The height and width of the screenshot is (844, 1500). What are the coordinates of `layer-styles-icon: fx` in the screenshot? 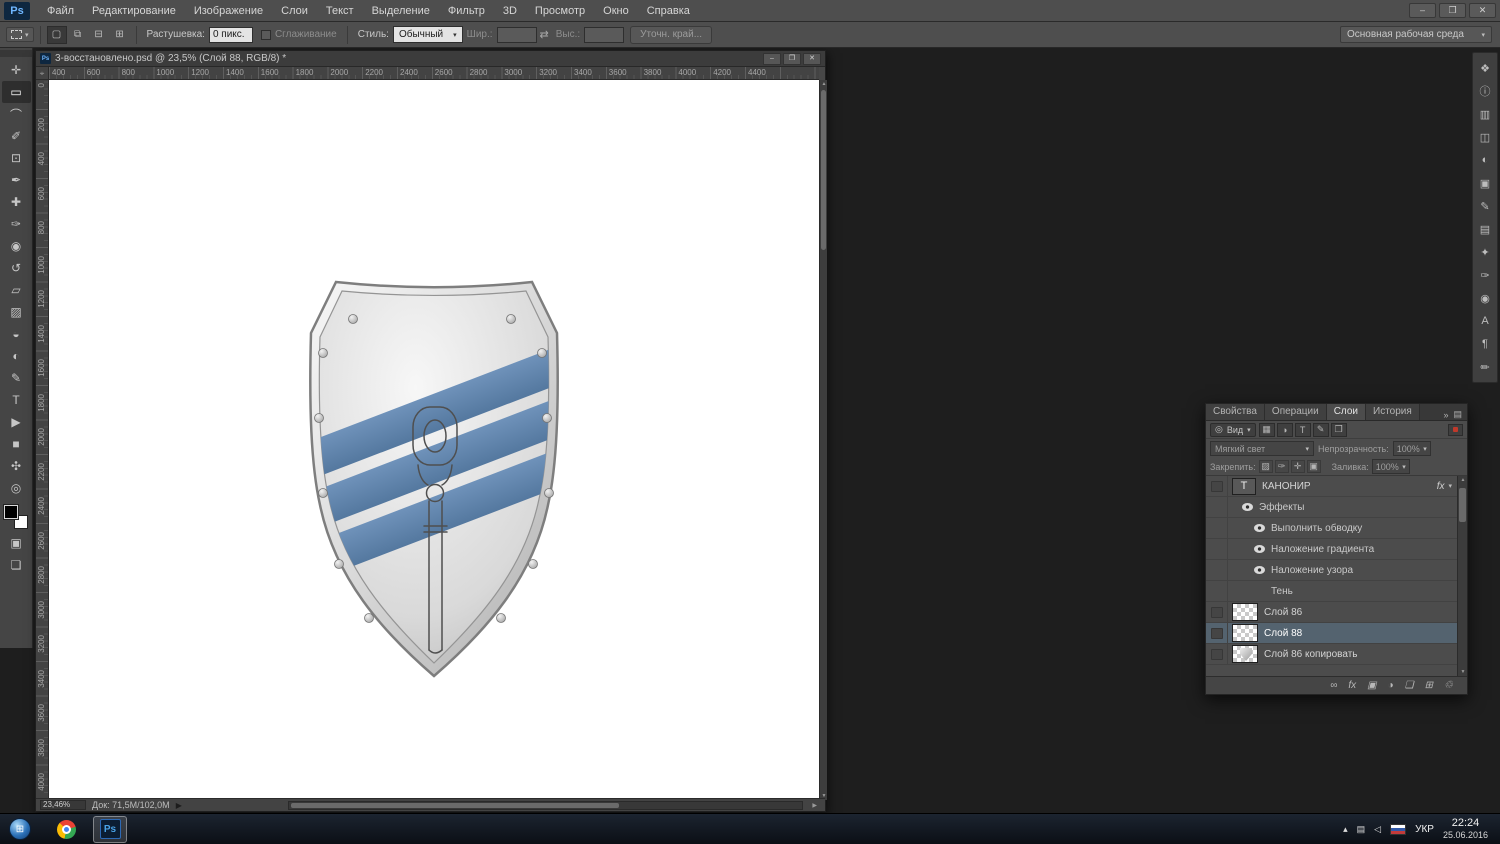 It's located at (1352, 685).